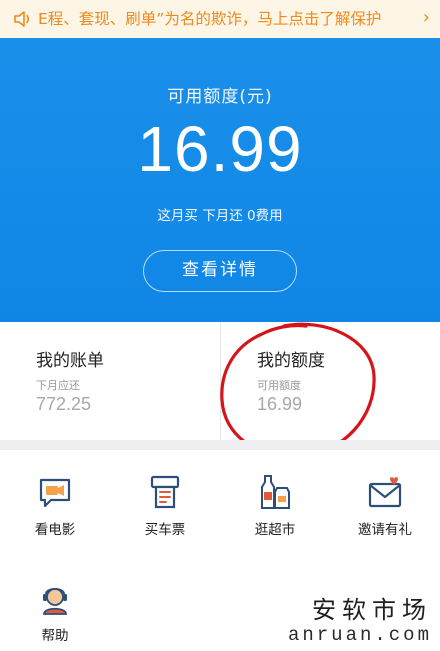  What do you see at coordinates (55, 493) in the screenshot?
I see `movie-ticket-icon` at bounding box center [55, 493].